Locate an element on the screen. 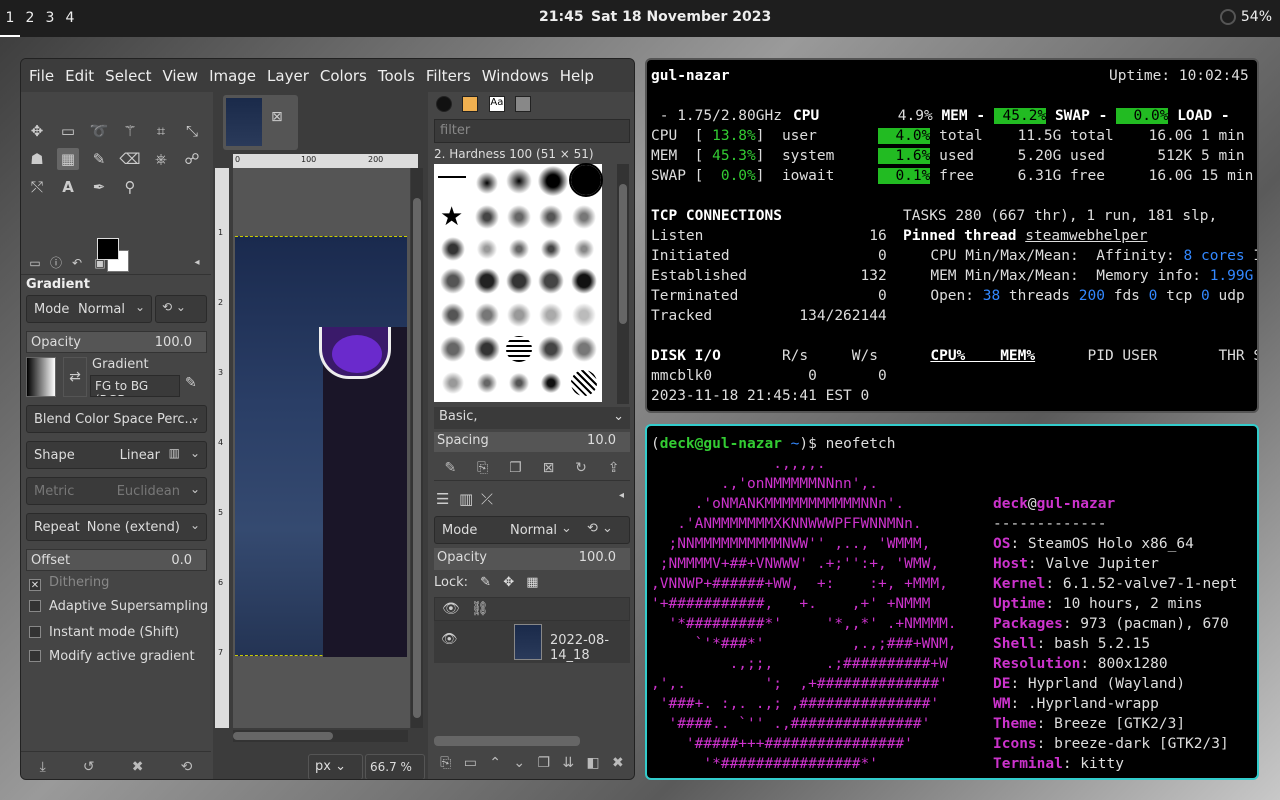  brushes-tab-icon is located at coordinates (444, 104).